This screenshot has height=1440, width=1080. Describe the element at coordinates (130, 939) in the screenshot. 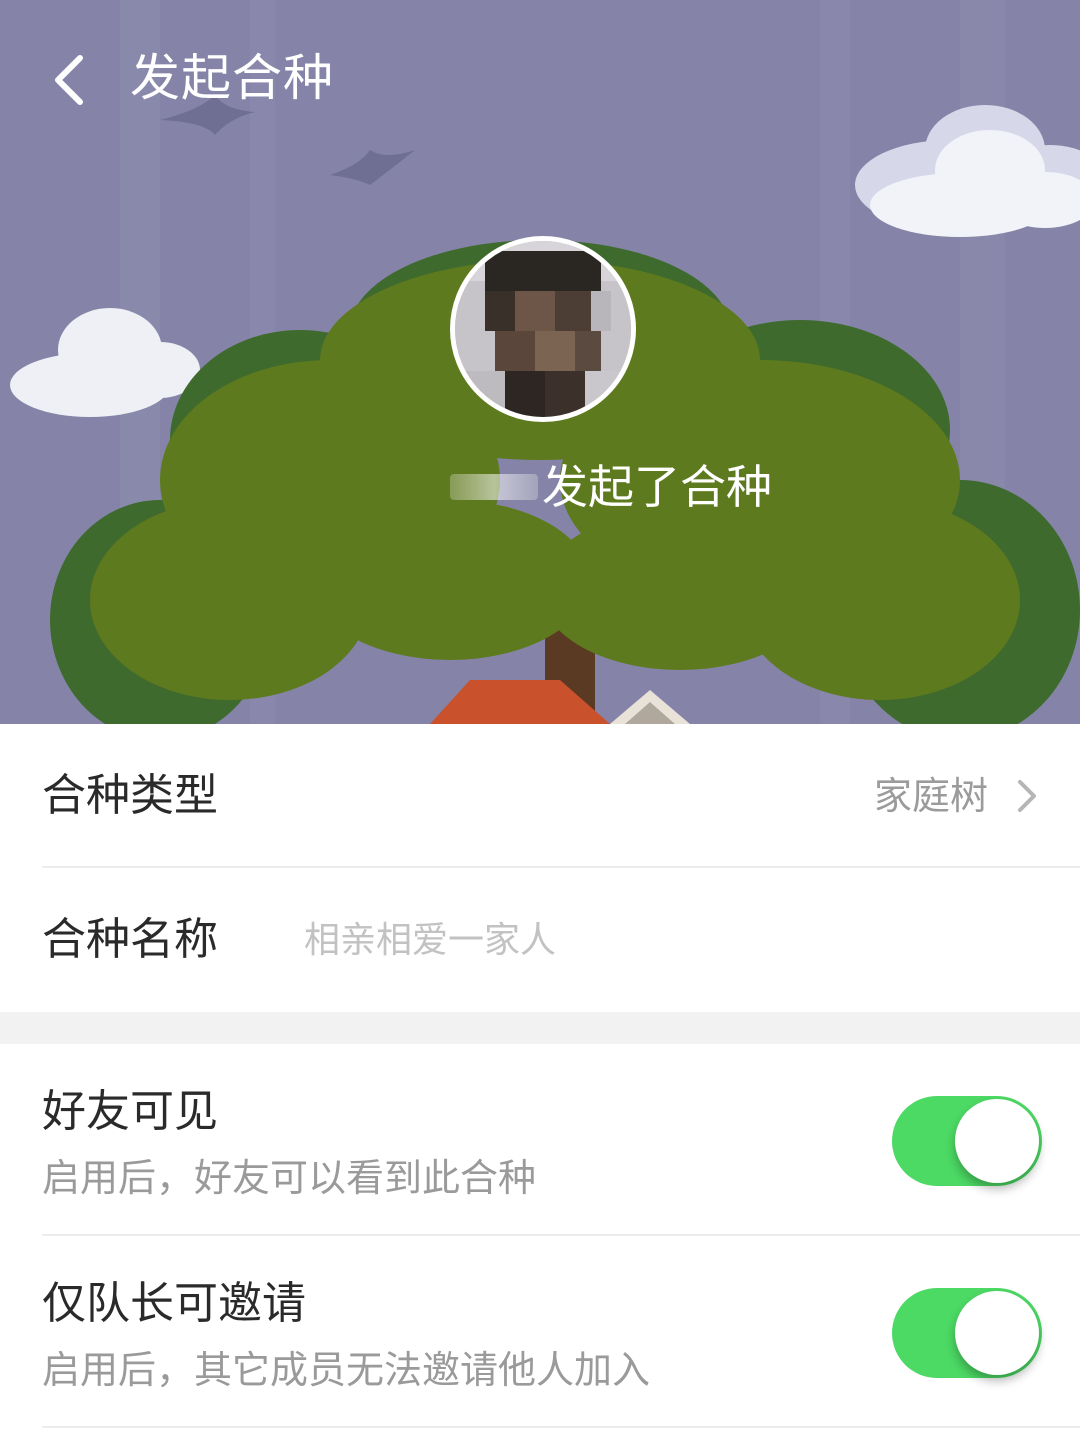

I see `name-label: 合种名称` at that location.